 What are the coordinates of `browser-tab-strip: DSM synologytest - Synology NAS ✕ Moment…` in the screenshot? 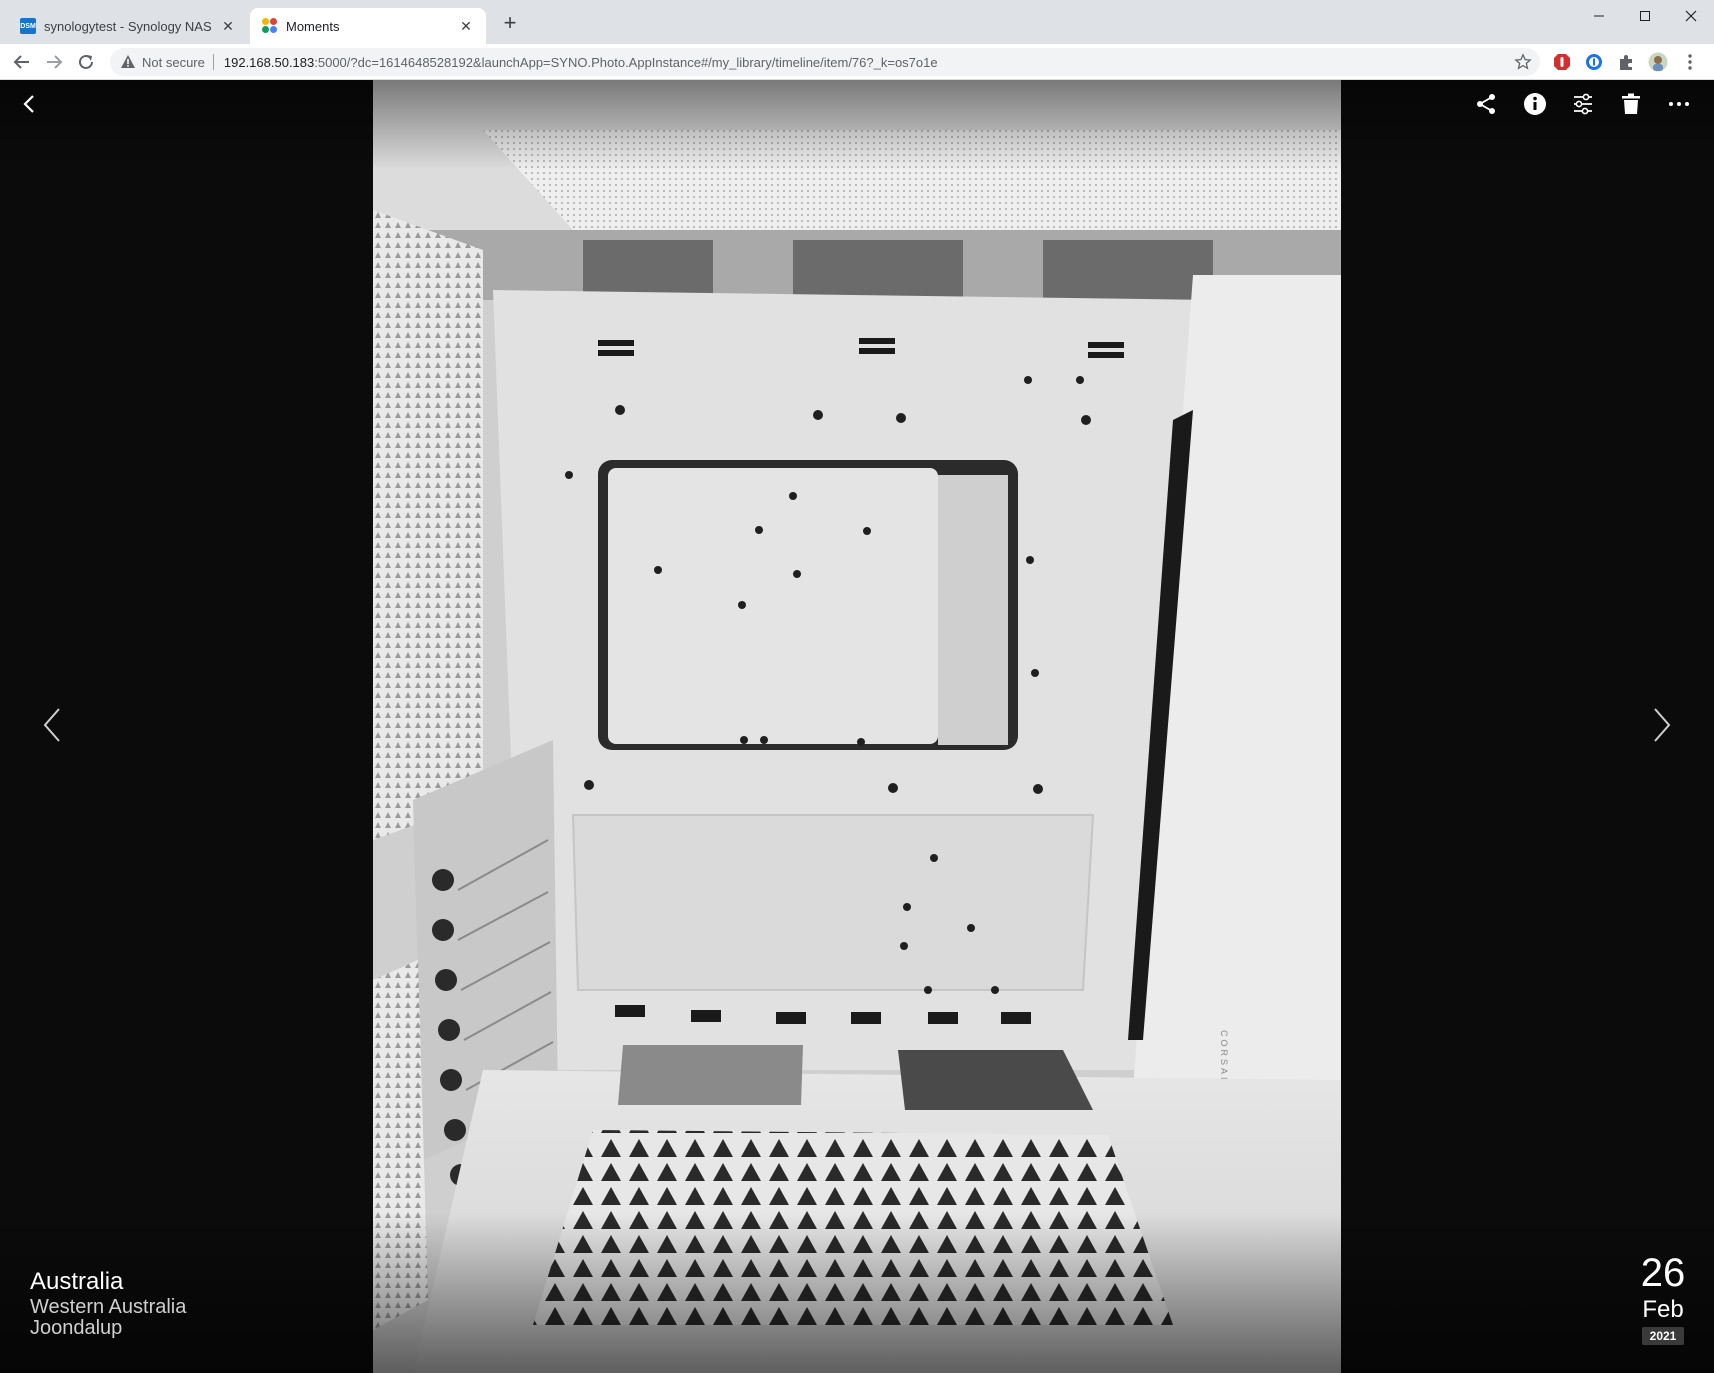 It's located at (857, 22).